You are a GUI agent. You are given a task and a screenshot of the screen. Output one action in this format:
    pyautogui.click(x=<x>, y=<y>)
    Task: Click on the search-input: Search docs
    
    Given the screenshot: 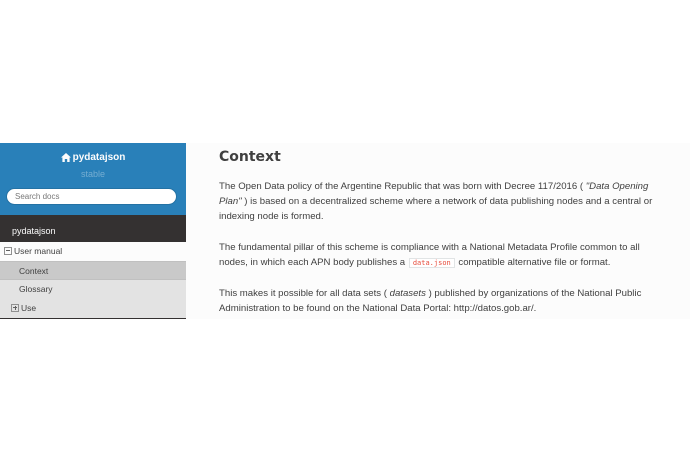 What is the action you would take?
    pyautogui.click(x=91, y=196)
    